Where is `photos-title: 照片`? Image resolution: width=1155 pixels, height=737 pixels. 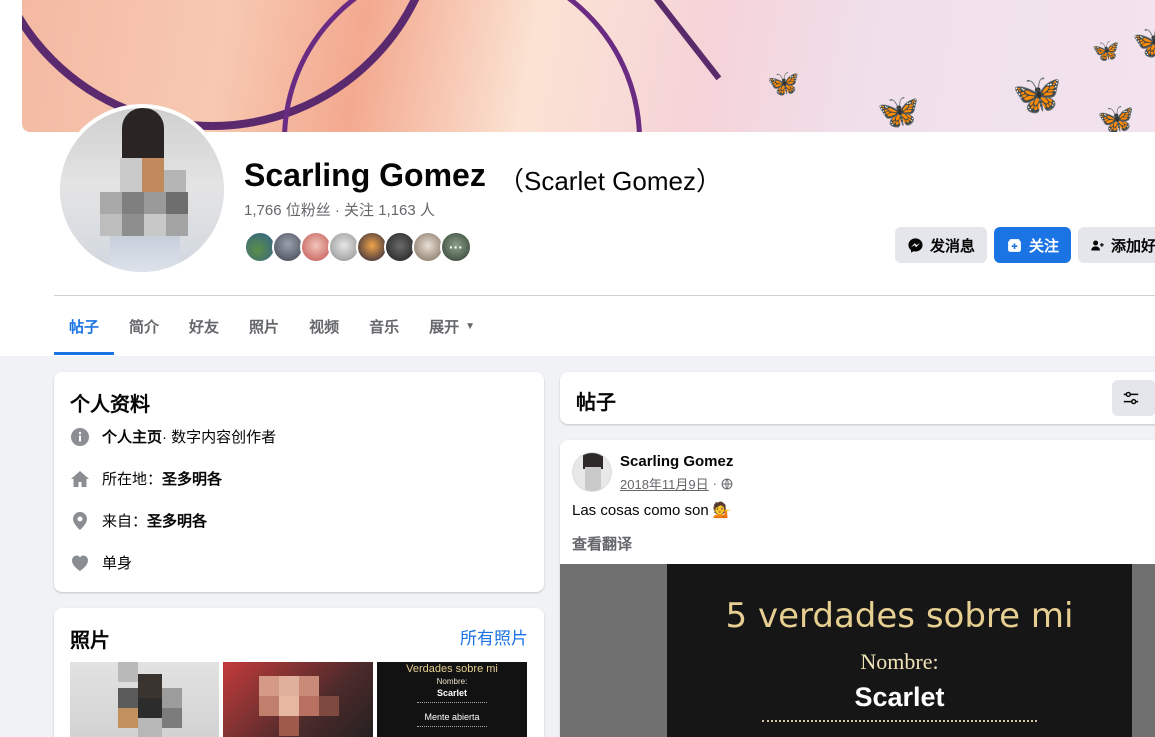
photos-title: 照片 is located at coordinates (90, 641).